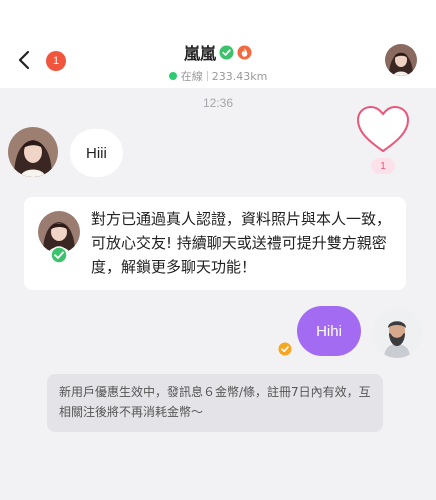 Image resolution: width=436 pixels, height=500 pixels. I want to click on system-promo-note: 新用戶優惠生效中，發訊息６金幣/條，註冊7日內有效，互相關注後將不再消耗金幣～, so click(215, 403).